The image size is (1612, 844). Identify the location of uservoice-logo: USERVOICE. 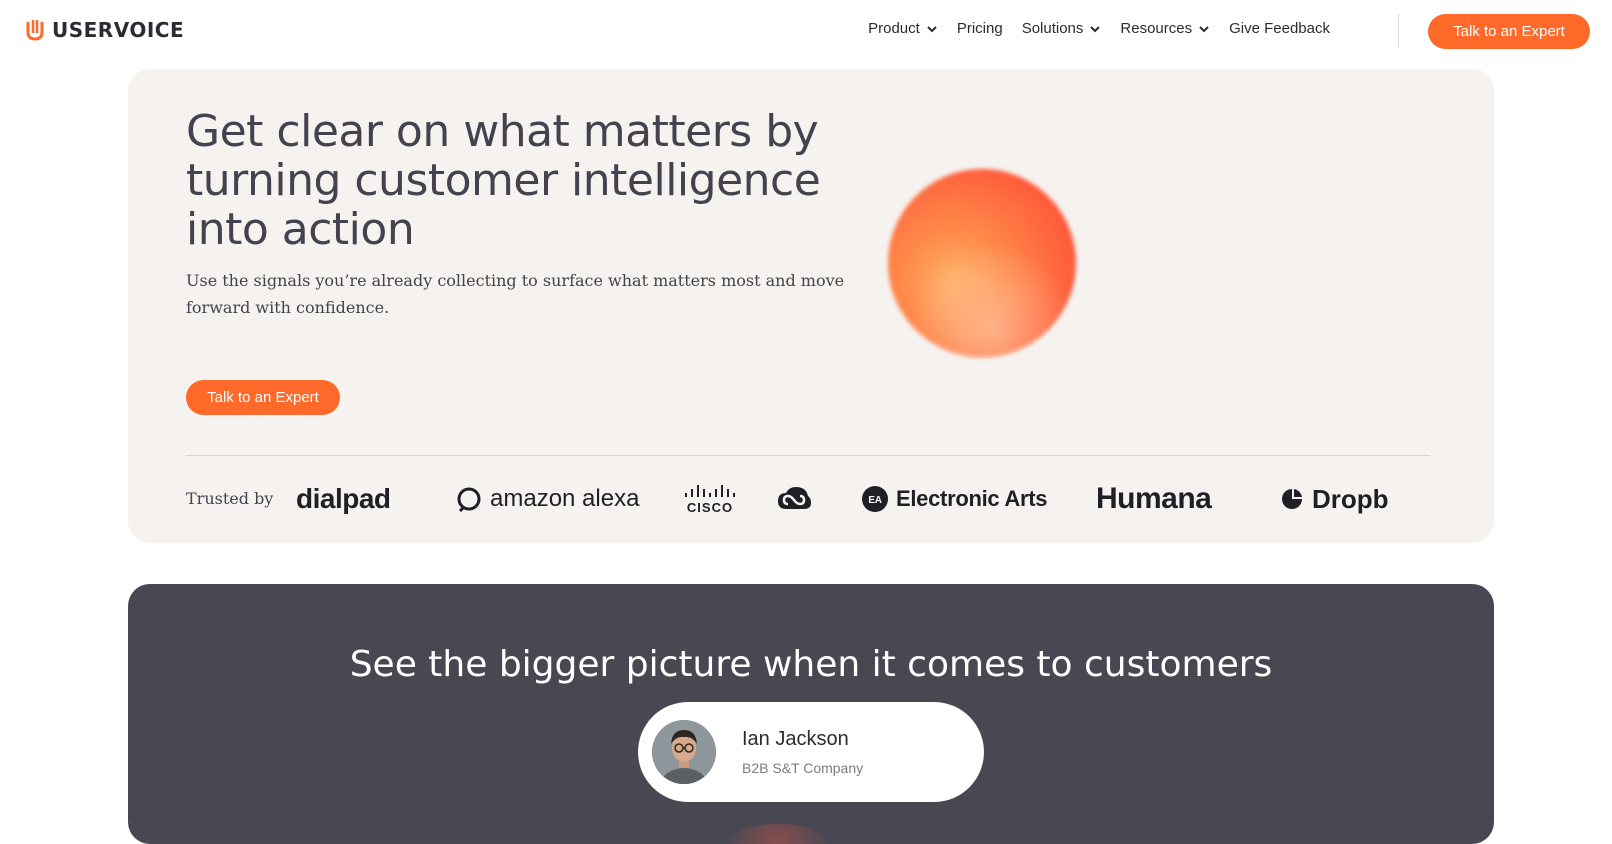
(105, 30).